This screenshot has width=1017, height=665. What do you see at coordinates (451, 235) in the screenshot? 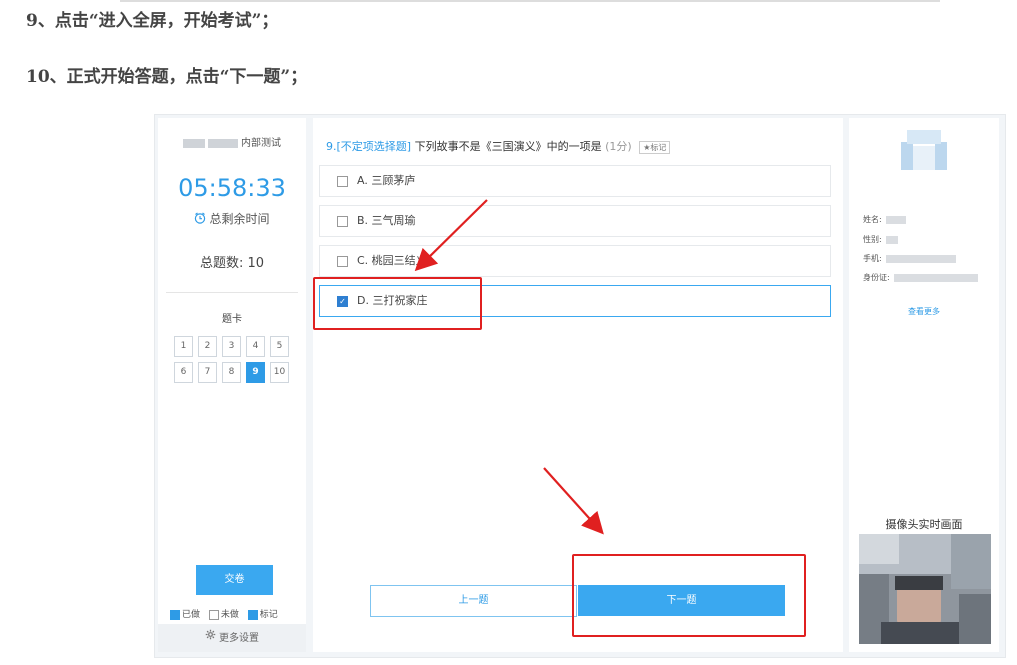
I see `arrow-to-option-d` at bounding box center [451, 235].